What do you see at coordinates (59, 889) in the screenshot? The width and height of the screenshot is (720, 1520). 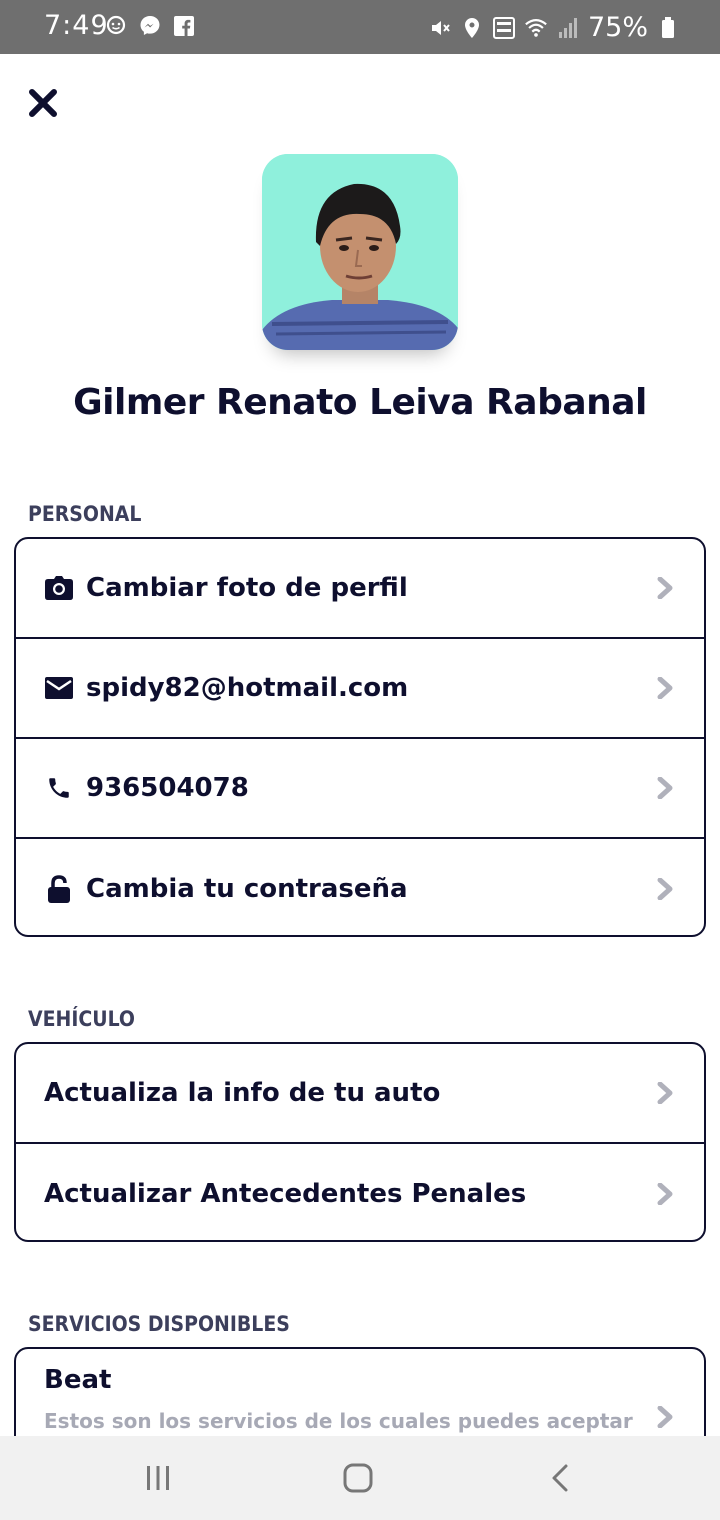 I see `lock-icon` at bounding box center [59, 889].